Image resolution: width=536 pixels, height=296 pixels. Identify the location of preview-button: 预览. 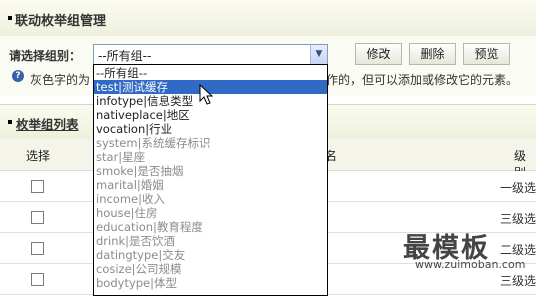
(486, 54).